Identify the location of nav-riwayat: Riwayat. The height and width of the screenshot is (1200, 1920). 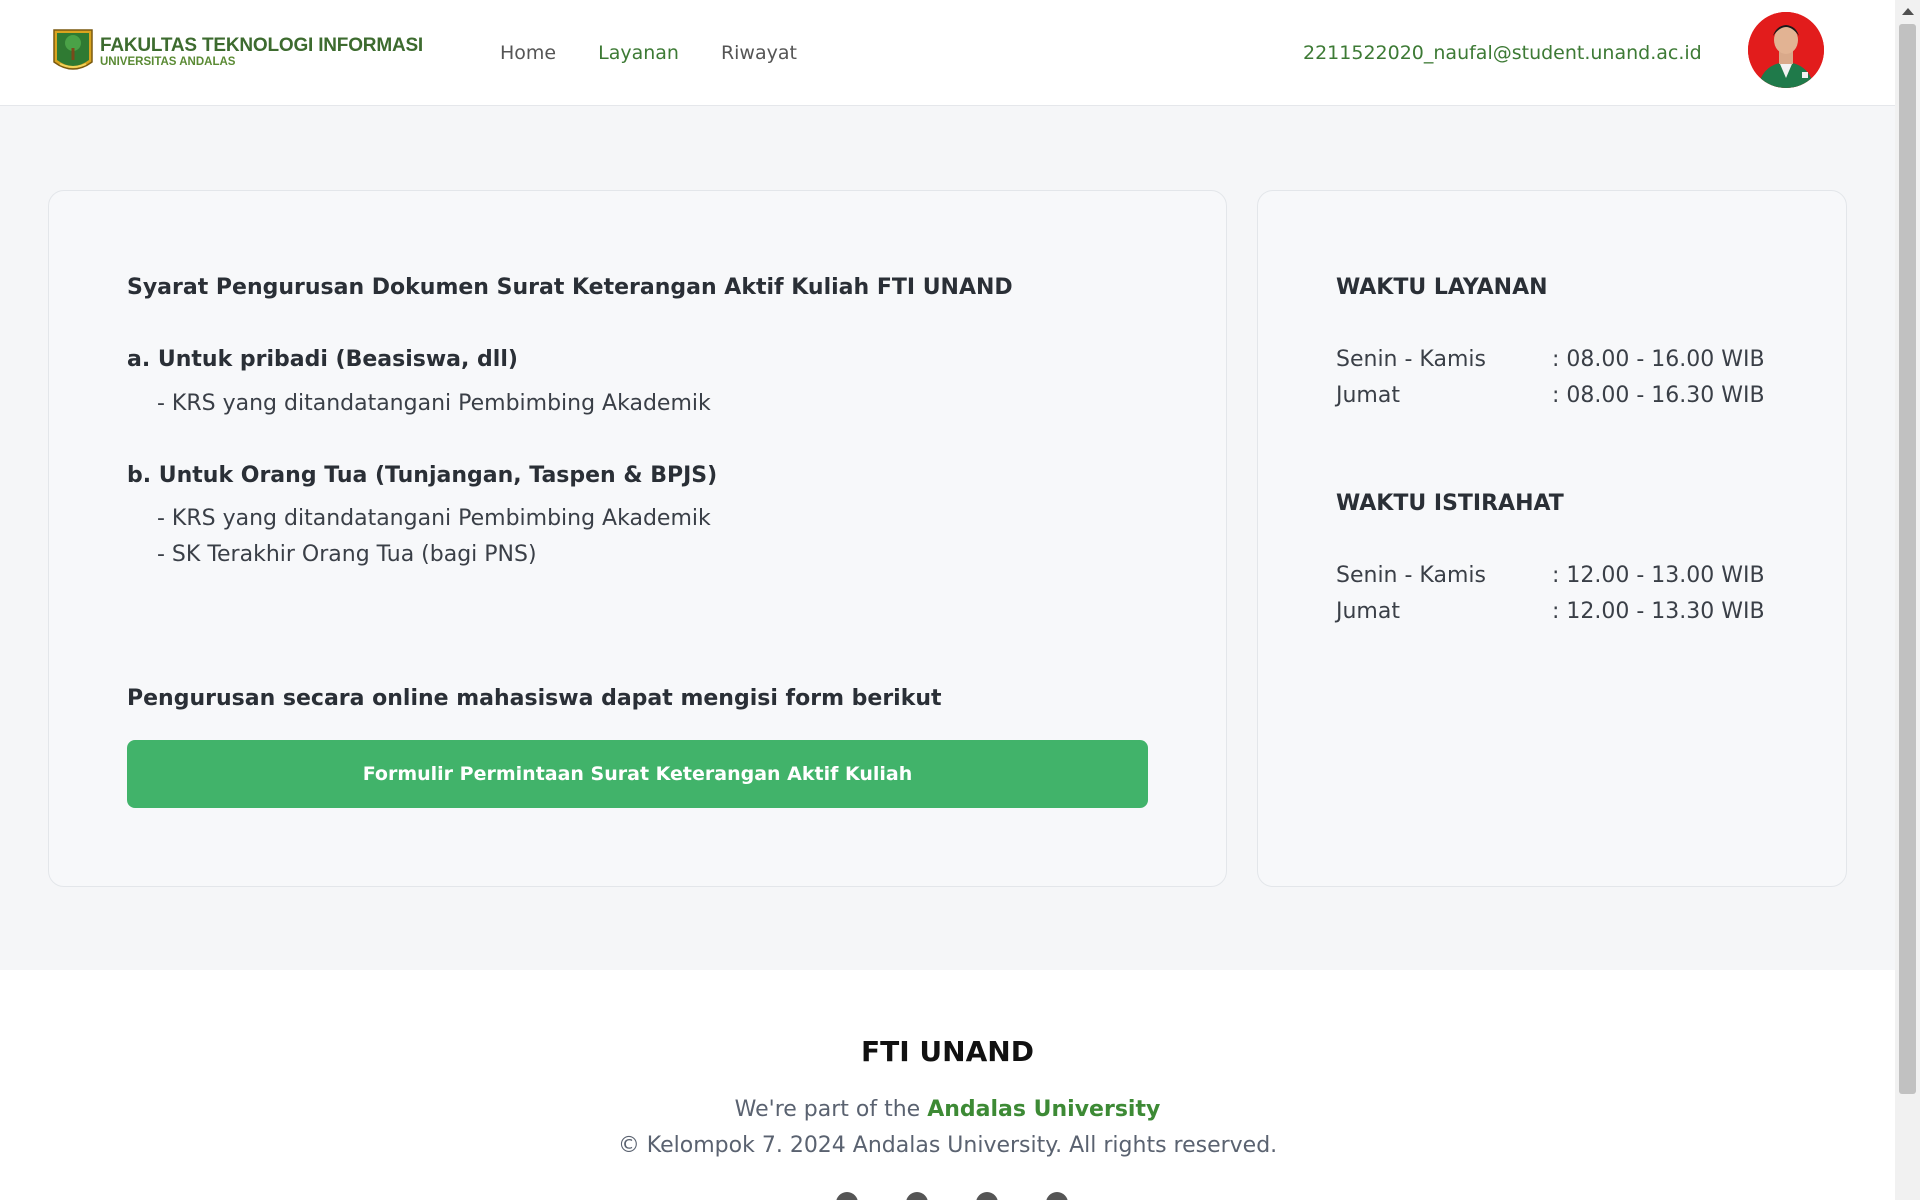
(759, 53).